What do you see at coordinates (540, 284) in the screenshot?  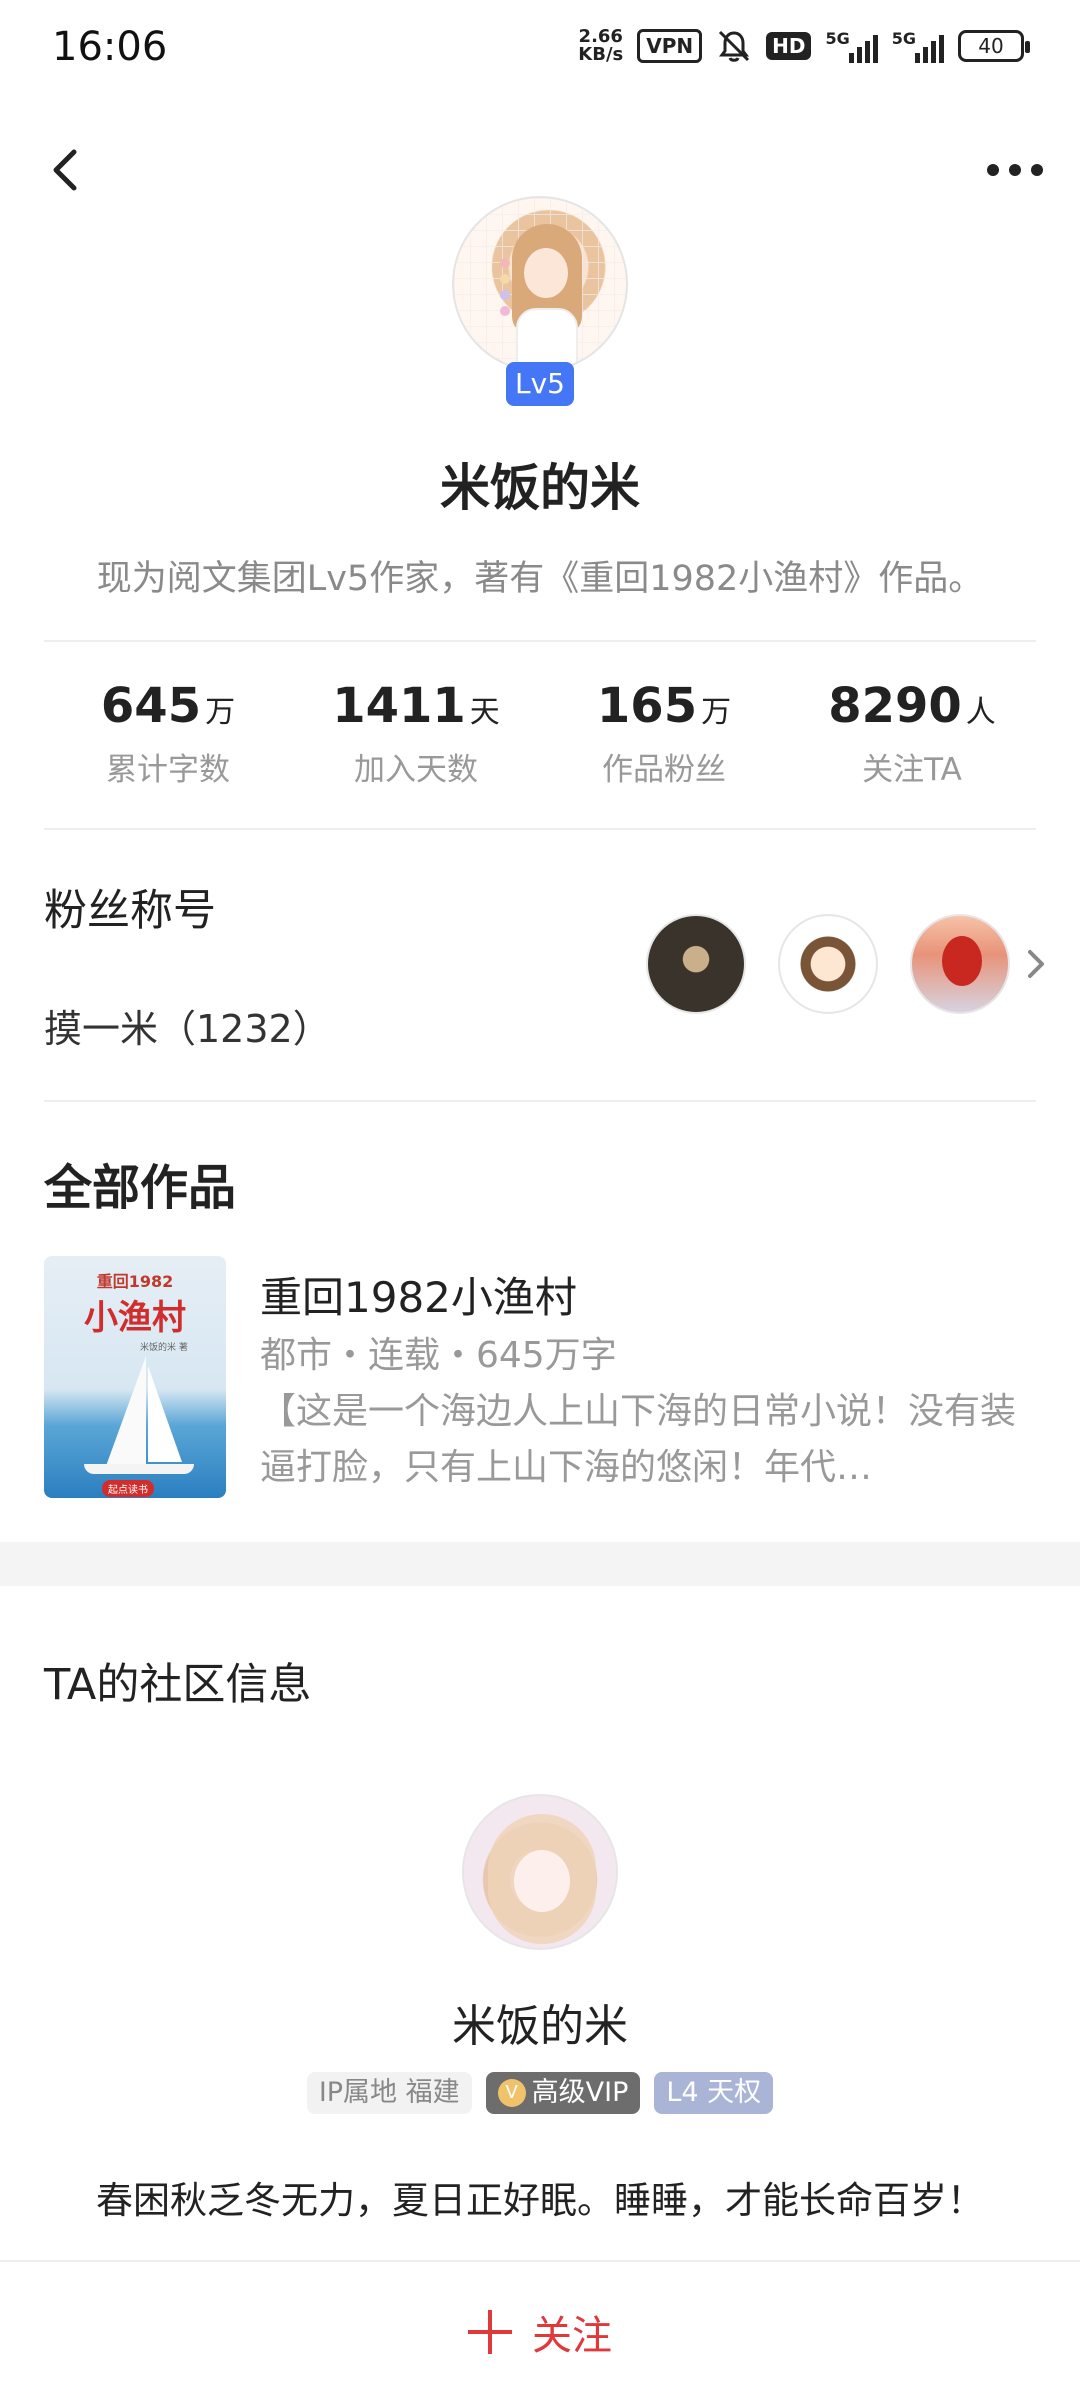 I see `author-avatar` at bounding box center [540, 284].